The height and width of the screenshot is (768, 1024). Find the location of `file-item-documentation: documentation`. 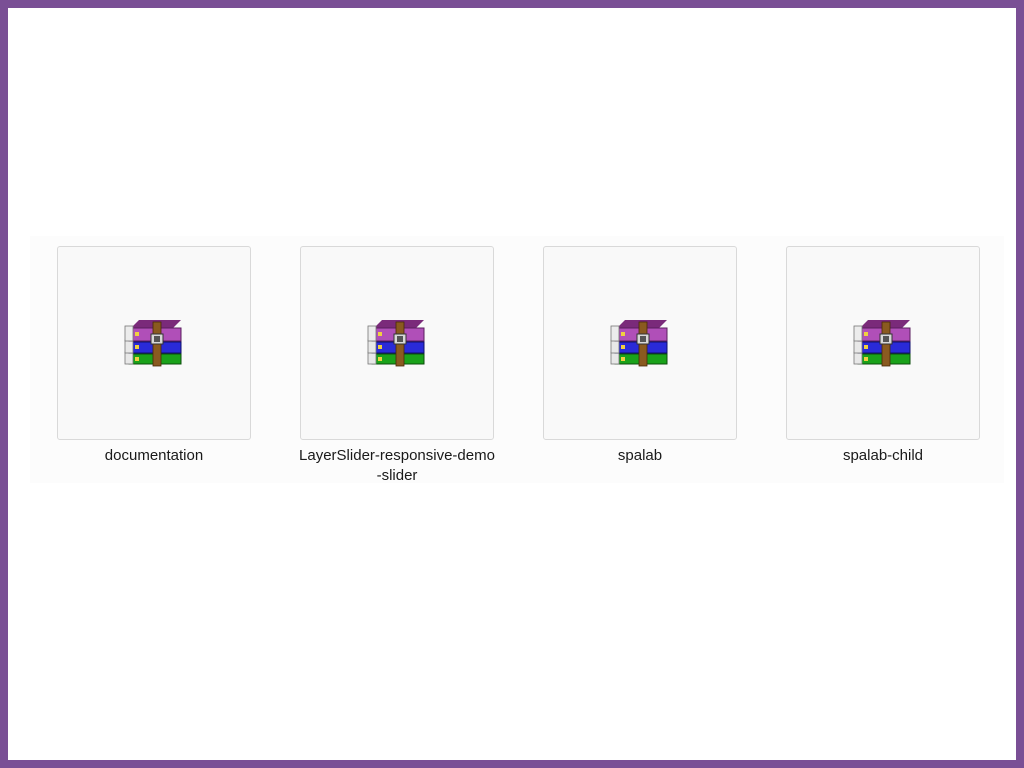

file-item-documentation: documentation is located at coordinates (154, 356).